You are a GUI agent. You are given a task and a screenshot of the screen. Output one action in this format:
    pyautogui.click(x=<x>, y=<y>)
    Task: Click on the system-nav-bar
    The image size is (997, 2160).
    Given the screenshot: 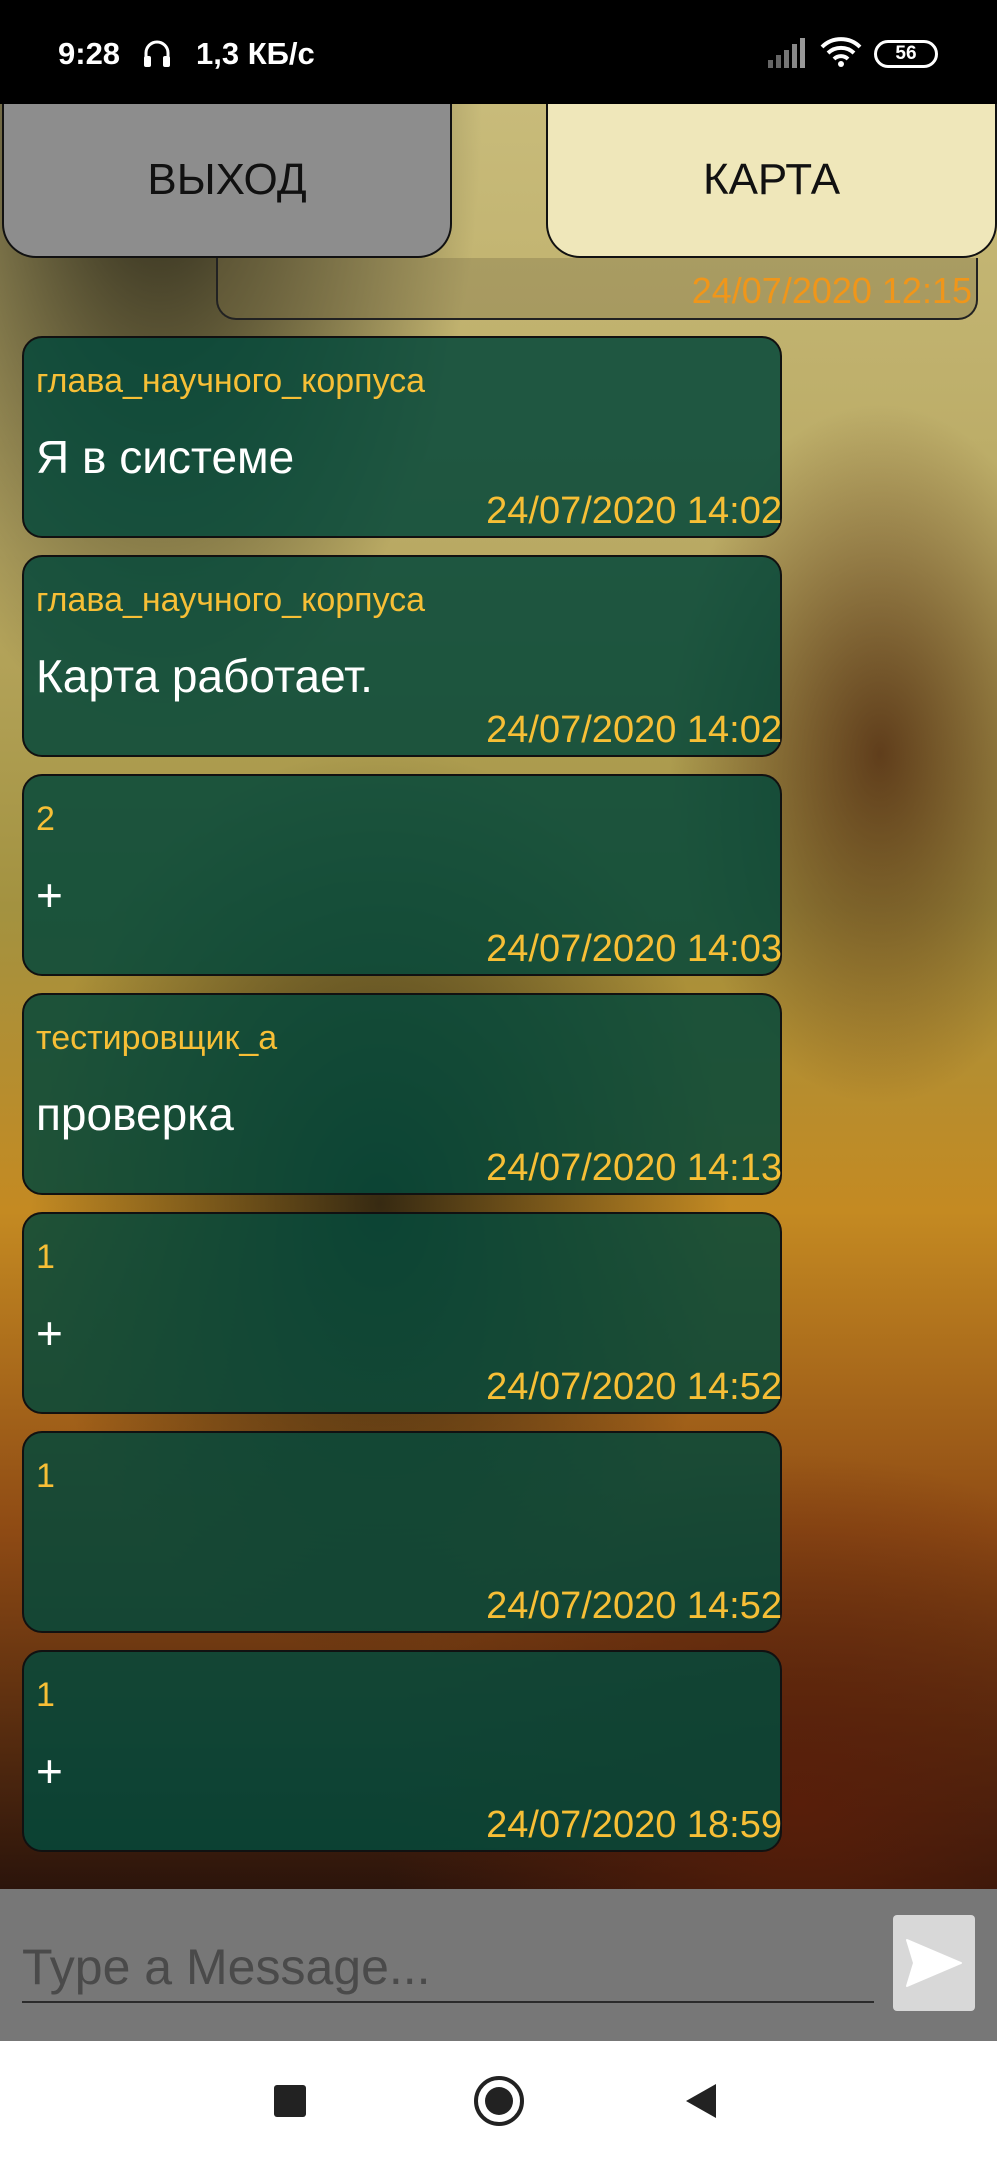 What is the action you would take?
    pyautogui.click(x=498, y=2100)
    